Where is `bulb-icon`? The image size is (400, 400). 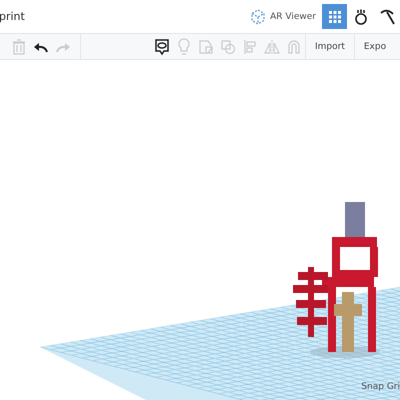
bulb-icon is located at coordinates (184, 47).